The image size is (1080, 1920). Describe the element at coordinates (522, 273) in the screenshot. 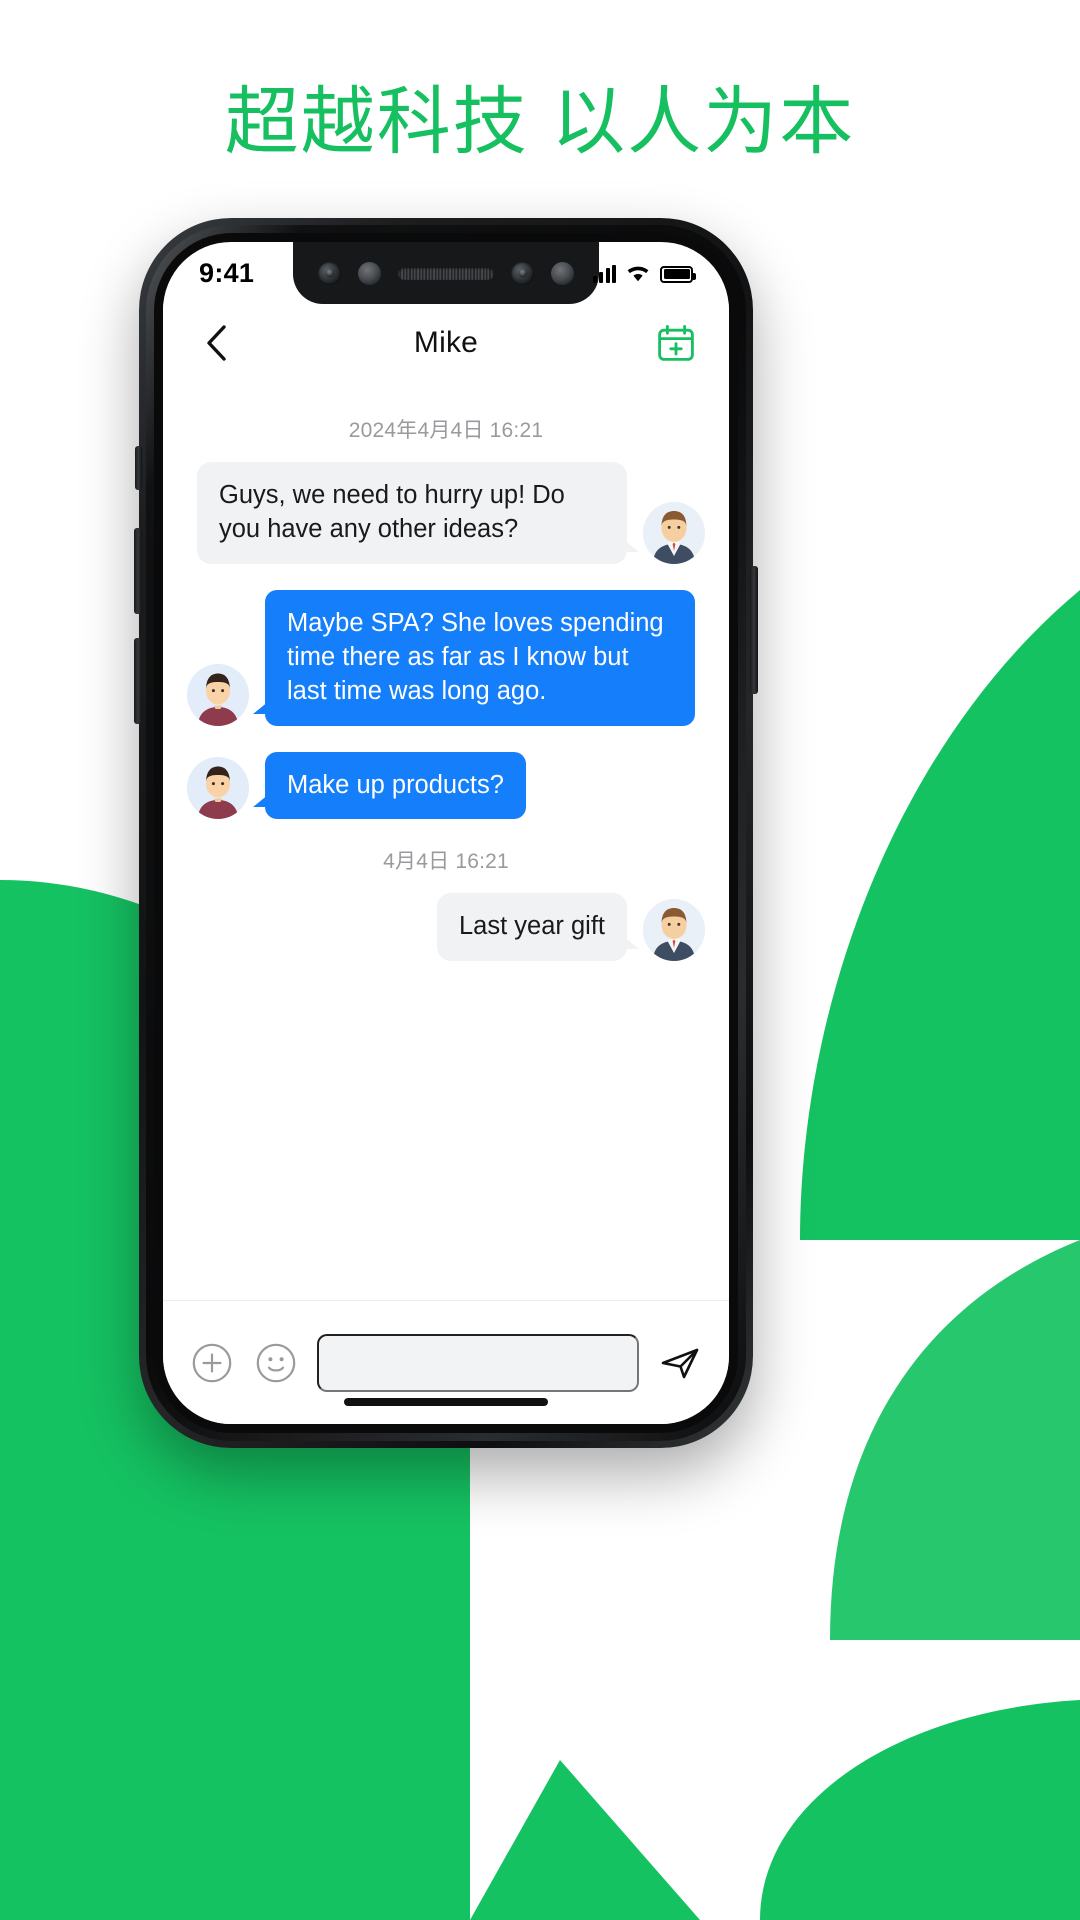

I see `infrared-camera-icon` at that location.